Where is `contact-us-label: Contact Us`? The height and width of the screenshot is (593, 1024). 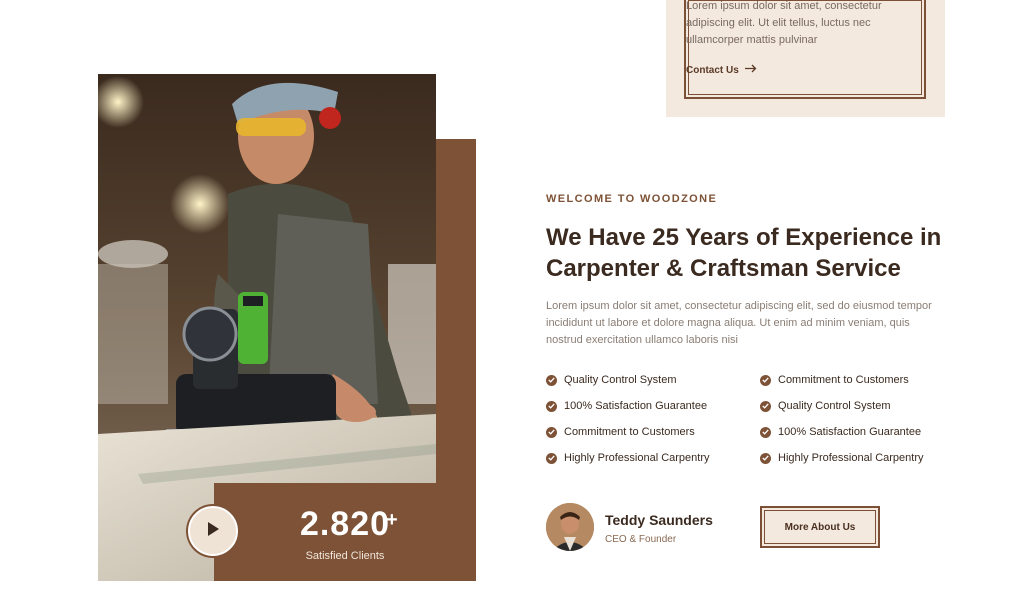
contact-us-label: Contact Us is located at coordinates (712, 70).